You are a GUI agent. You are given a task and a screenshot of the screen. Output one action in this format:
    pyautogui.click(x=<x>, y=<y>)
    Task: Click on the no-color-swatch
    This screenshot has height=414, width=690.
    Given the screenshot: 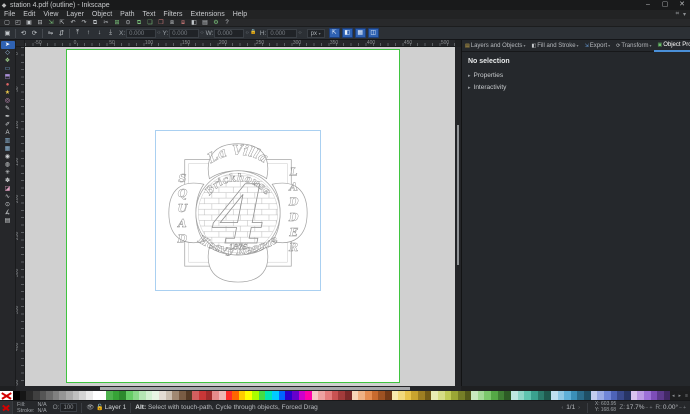 What is the action you would take?
    pyautogui.click(x=6, y=395)
    